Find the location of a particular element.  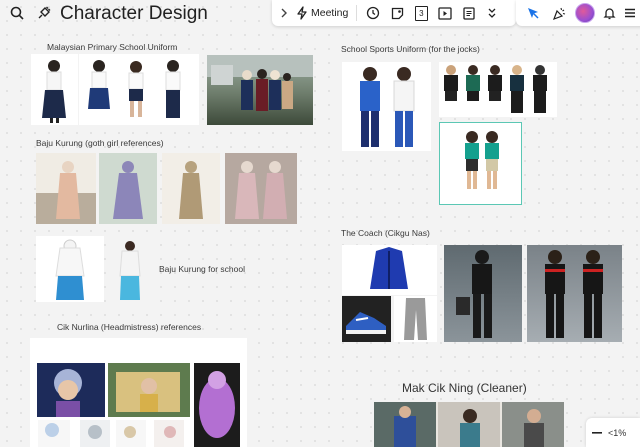

search-icon is located at coordinates (17, 13).